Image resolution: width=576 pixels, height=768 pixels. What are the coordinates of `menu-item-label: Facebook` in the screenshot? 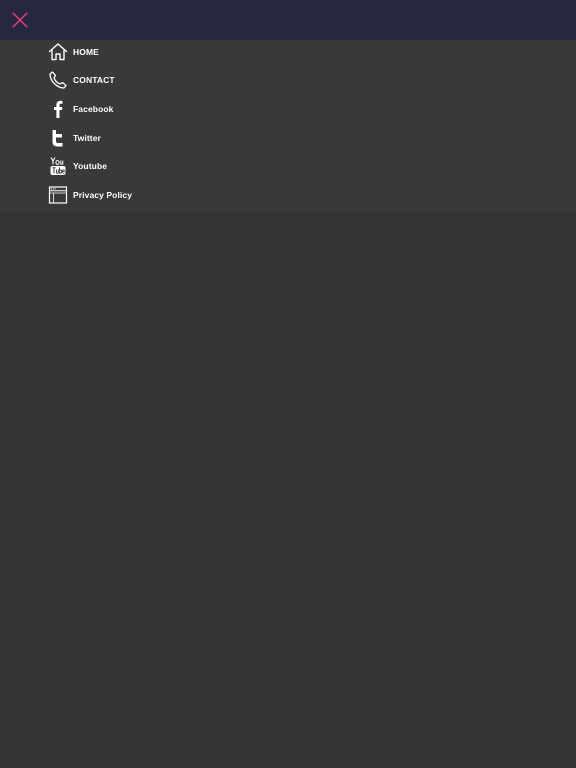 It's located at (93, 109).